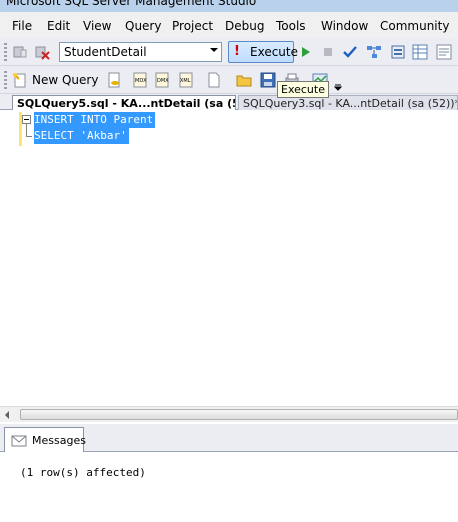 Image resolution: width=458 pixels, height=522 pixels. I want to click on menu-window: Window, so click(344, 26).